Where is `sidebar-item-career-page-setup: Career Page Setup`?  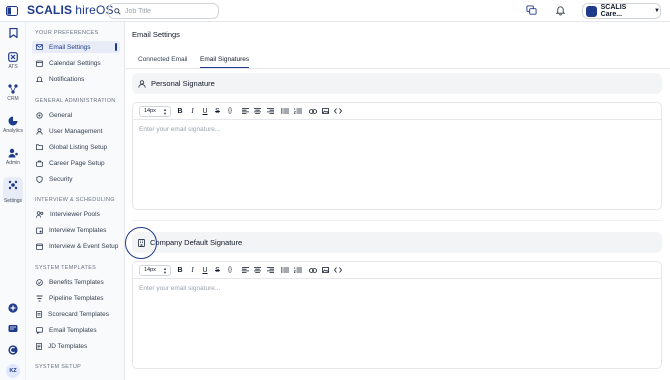
sidebar-item-career-page-setup: Career Page Setup is located at coordinates (76, 163).